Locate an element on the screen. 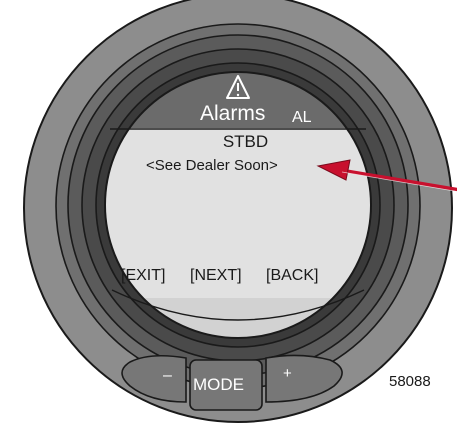  minus-button-label: – is located at coordinates (167, 375).